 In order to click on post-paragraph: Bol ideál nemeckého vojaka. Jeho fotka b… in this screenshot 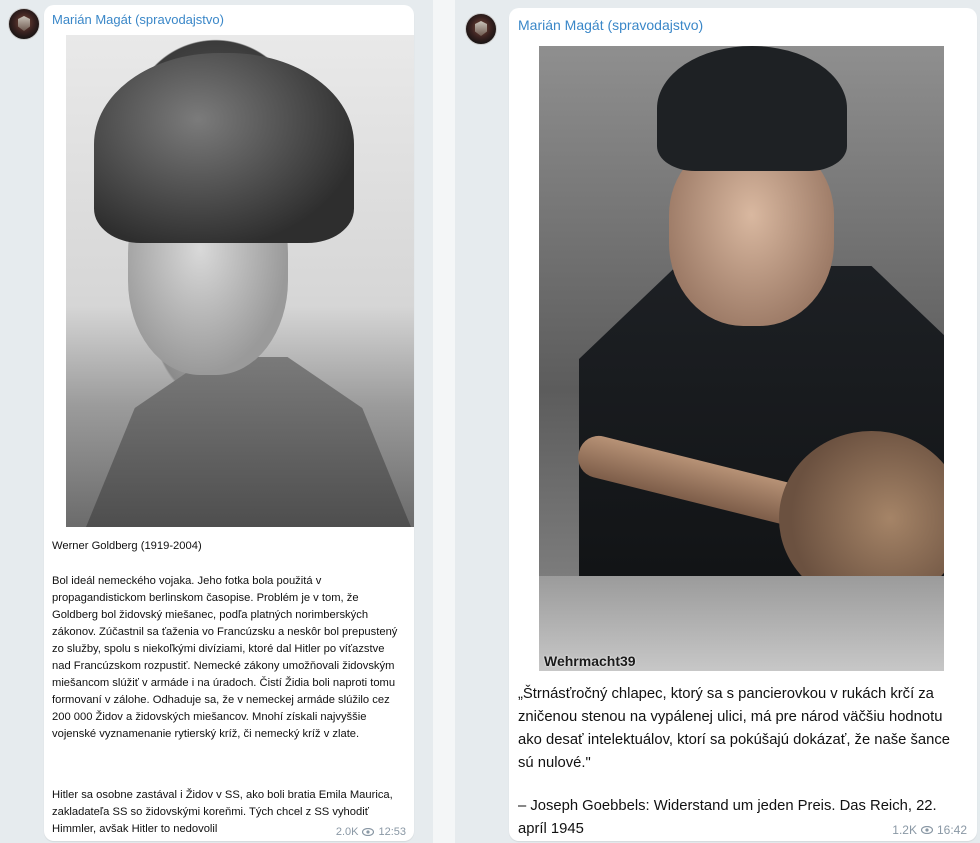, I will do `click(225, 657)`.